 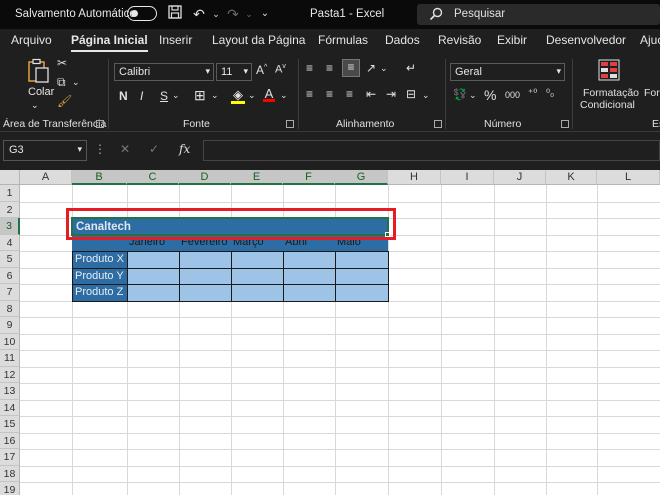 What do you see at coordinates (10, 440) in the screenshot?
I see `row-header-16: 16` at bounding box center [10, 440].